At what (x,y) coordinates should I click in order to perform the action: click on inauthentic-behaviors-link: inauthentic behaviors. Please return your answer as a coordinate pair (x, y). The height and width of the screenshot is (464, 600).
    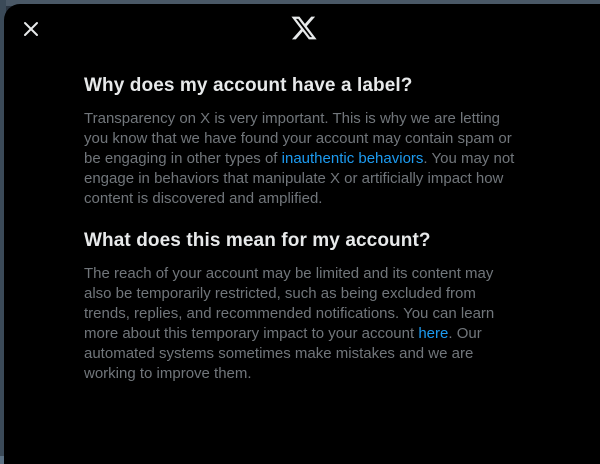
    Looking at the image, I should click on (353, 158).